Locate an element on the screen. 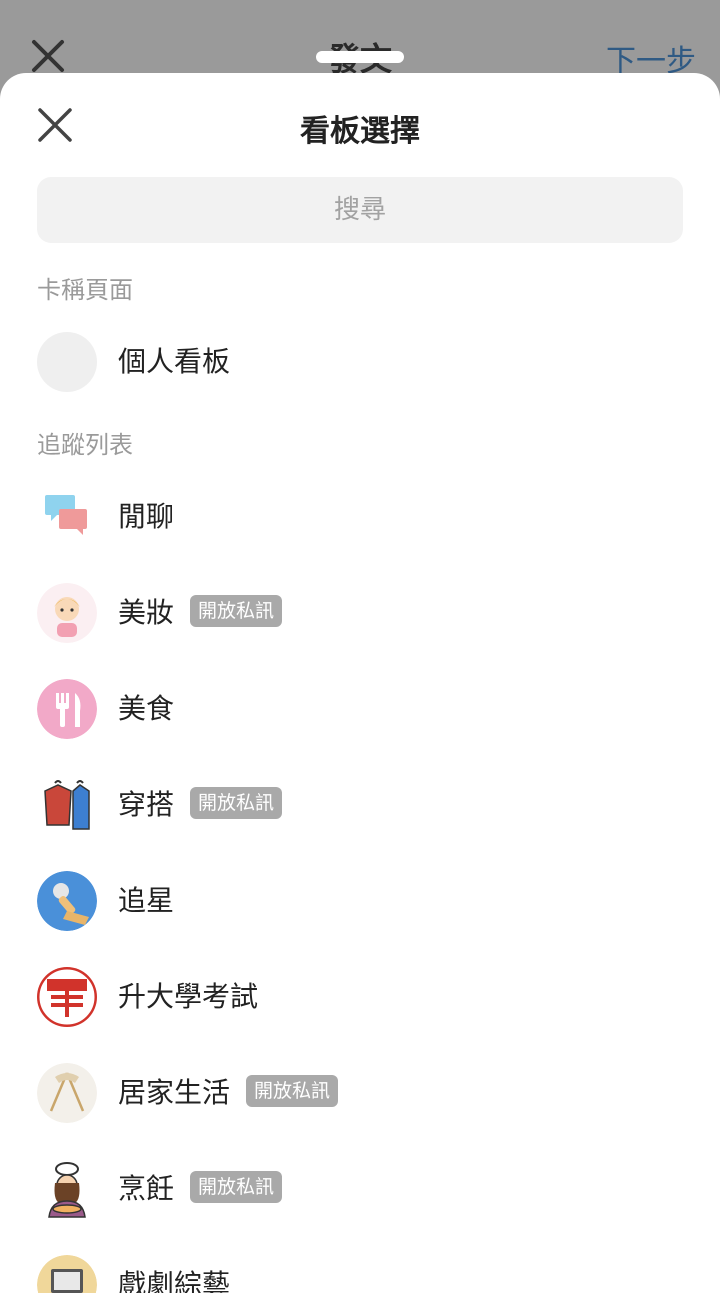 The width and height of the screenshot is (720, 1293). chat-bubbles-icon is located at coordinates (66, 515).